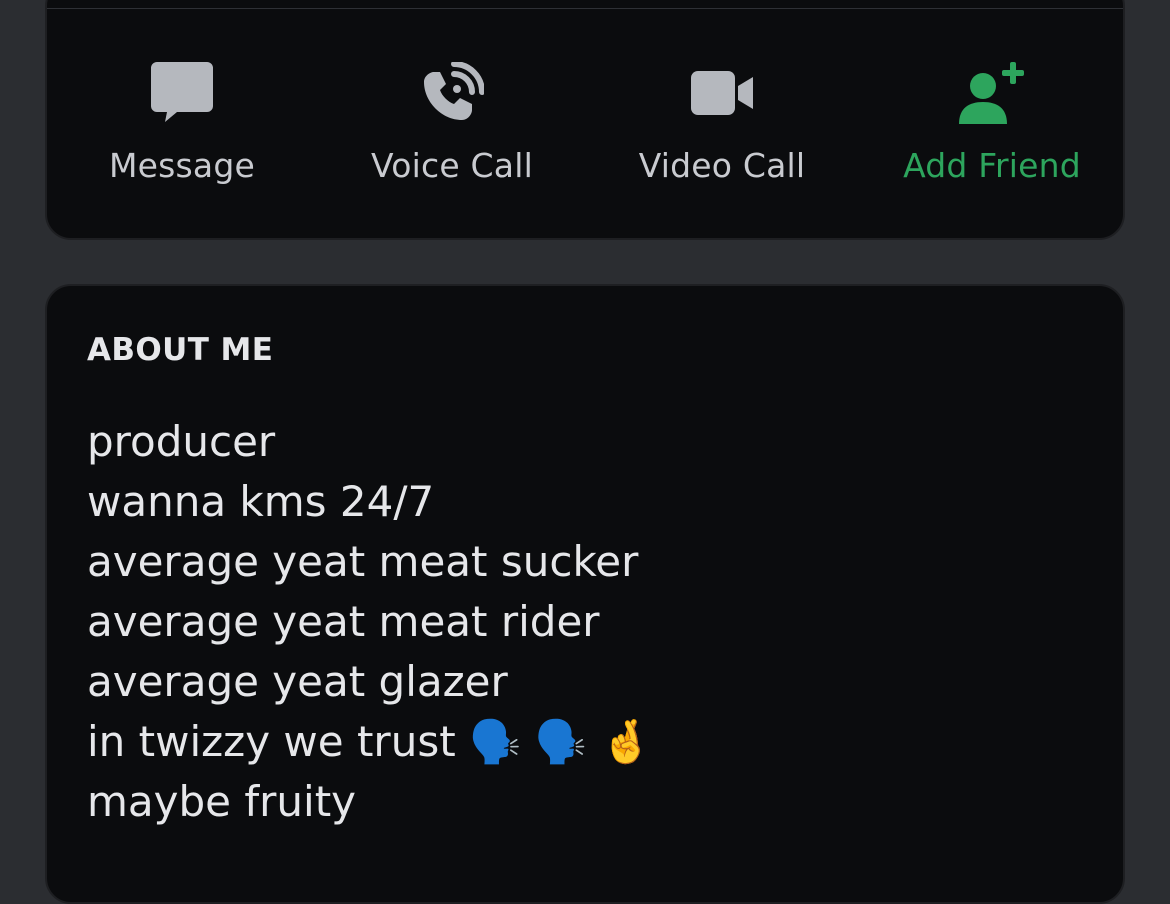  I want to click on voice-call-label: Voice Call, so click(452, 165).